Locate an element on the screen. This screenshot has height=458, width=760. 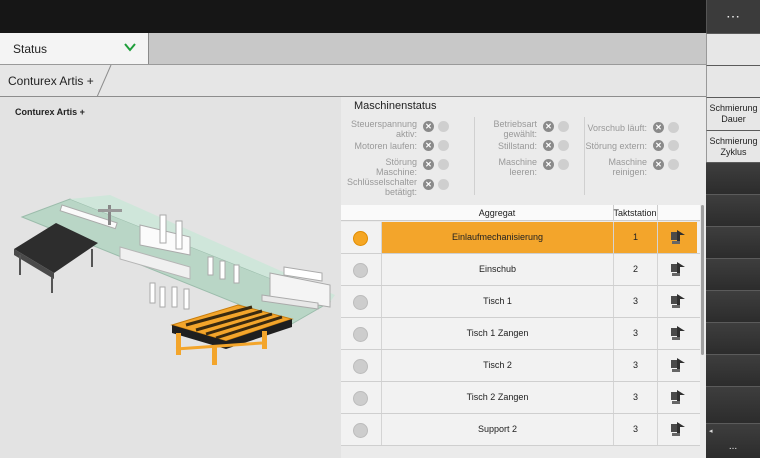
status-dropdown: Status is located at coordinates (74, 48).